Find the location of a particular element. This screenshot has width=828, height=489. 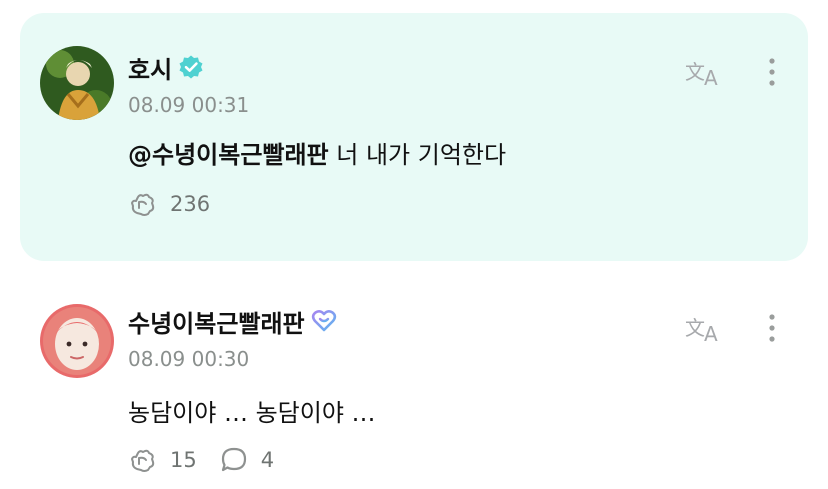

author-row: 호시 is located at coordinates (166, 67).